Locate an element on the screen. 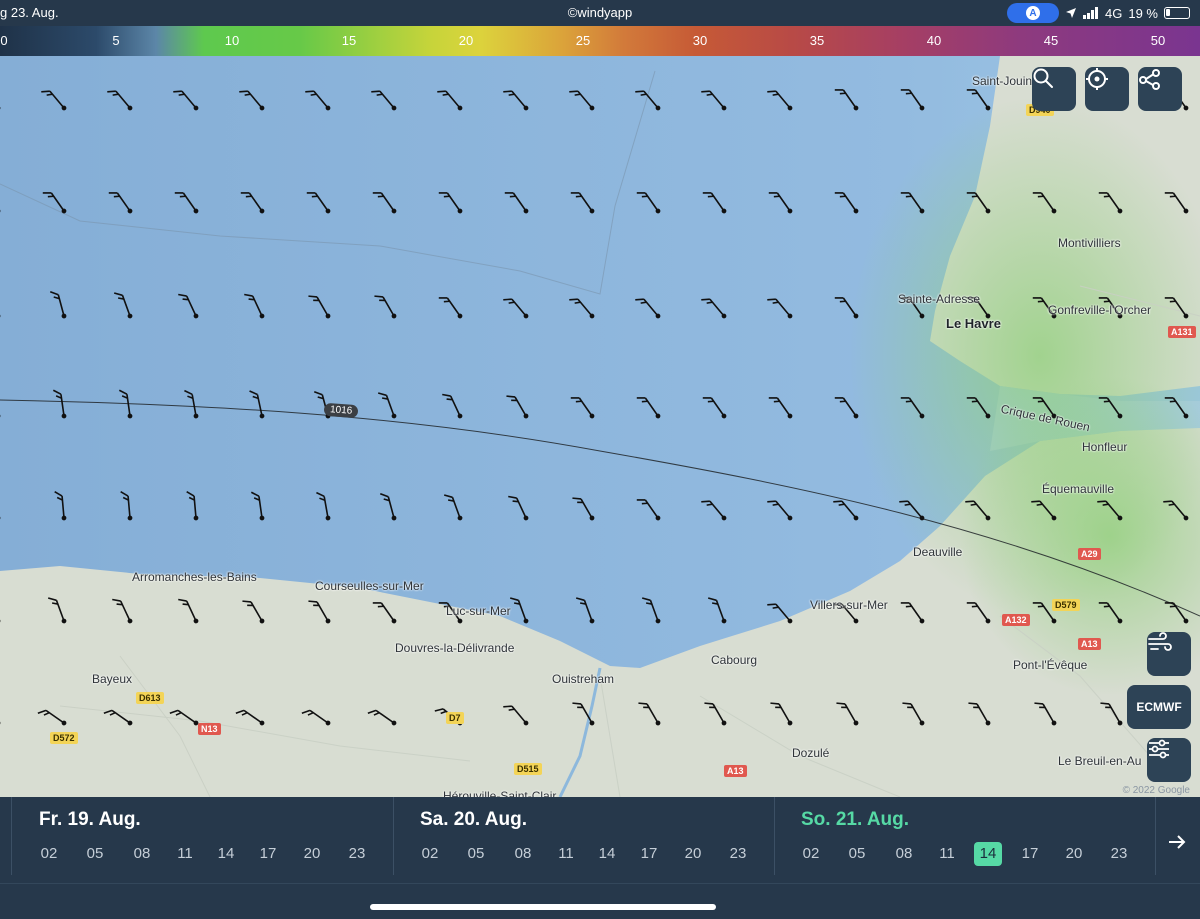 Image resolution: width=1200 pixels, height=919 pixels. place-le-breuil: Le Breuil-en-Au is located at coordinates (1100, 761).